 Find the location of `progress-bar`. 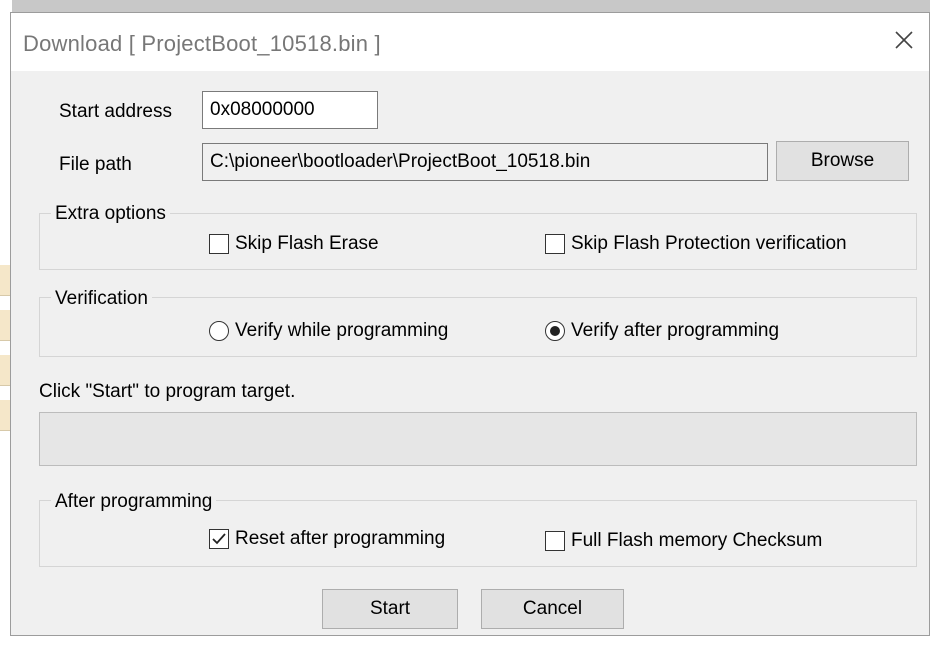

progress-bar is located at coordinates (478, 439).